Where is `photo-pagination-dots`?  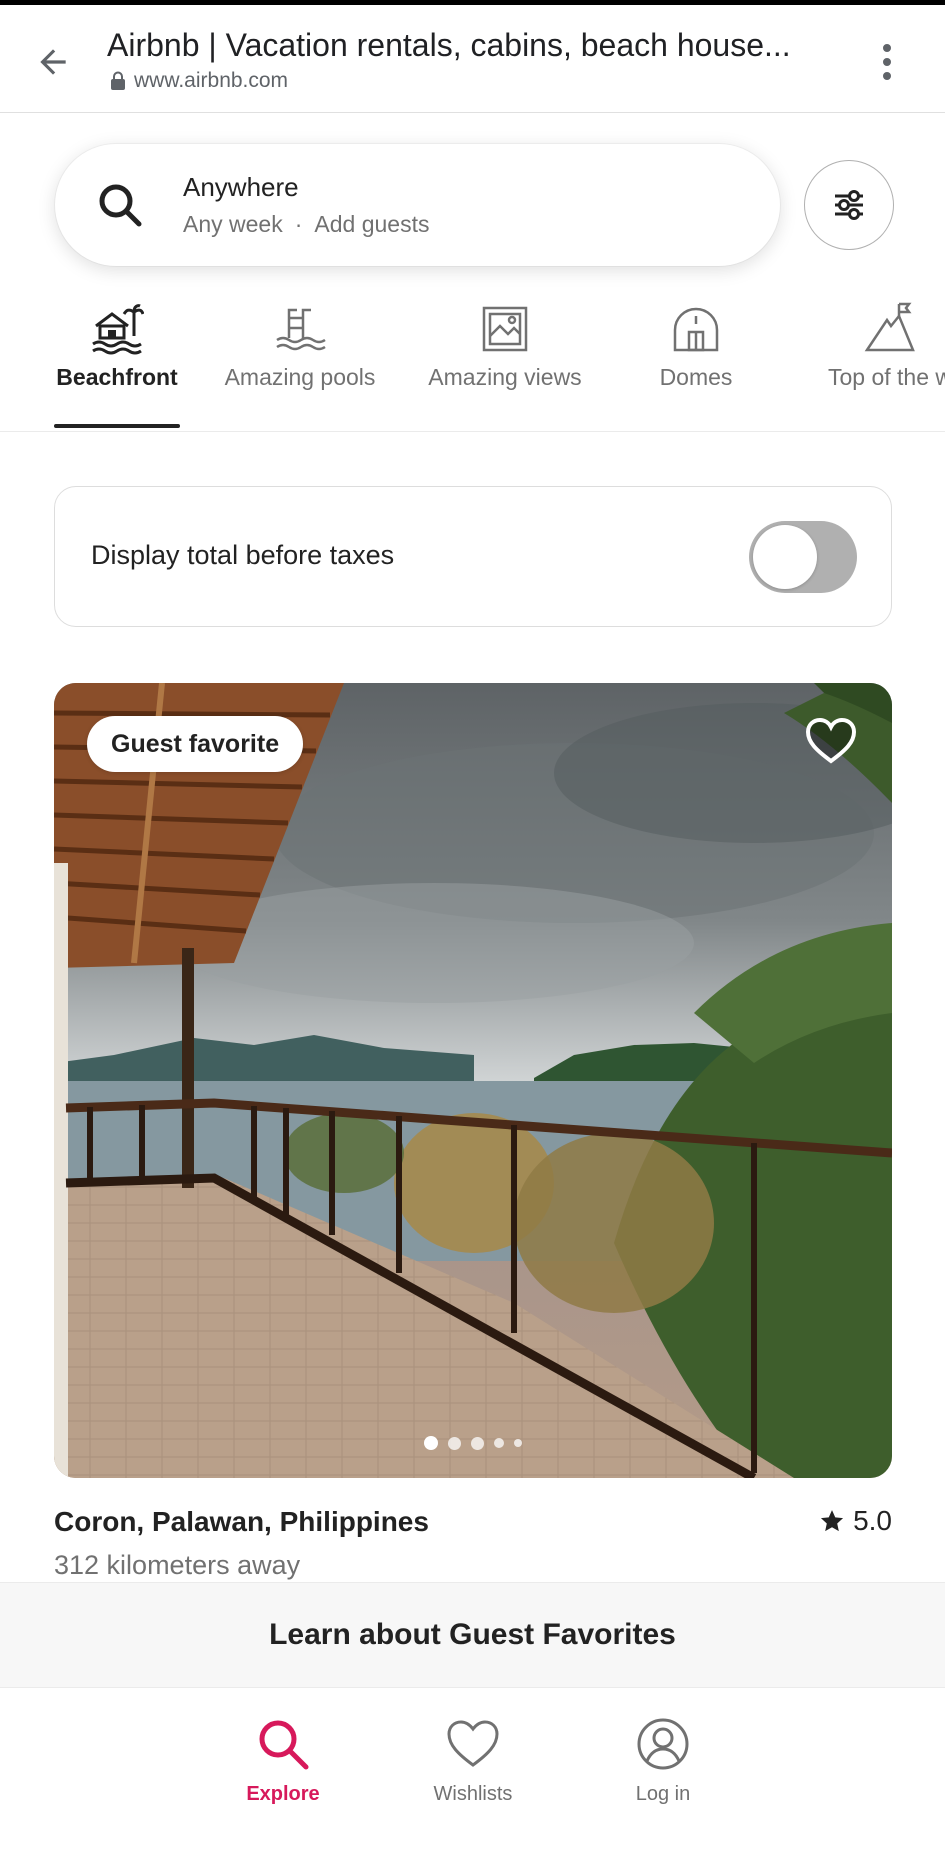 photo-pagination-dots is located at coordinates (473, 1443).